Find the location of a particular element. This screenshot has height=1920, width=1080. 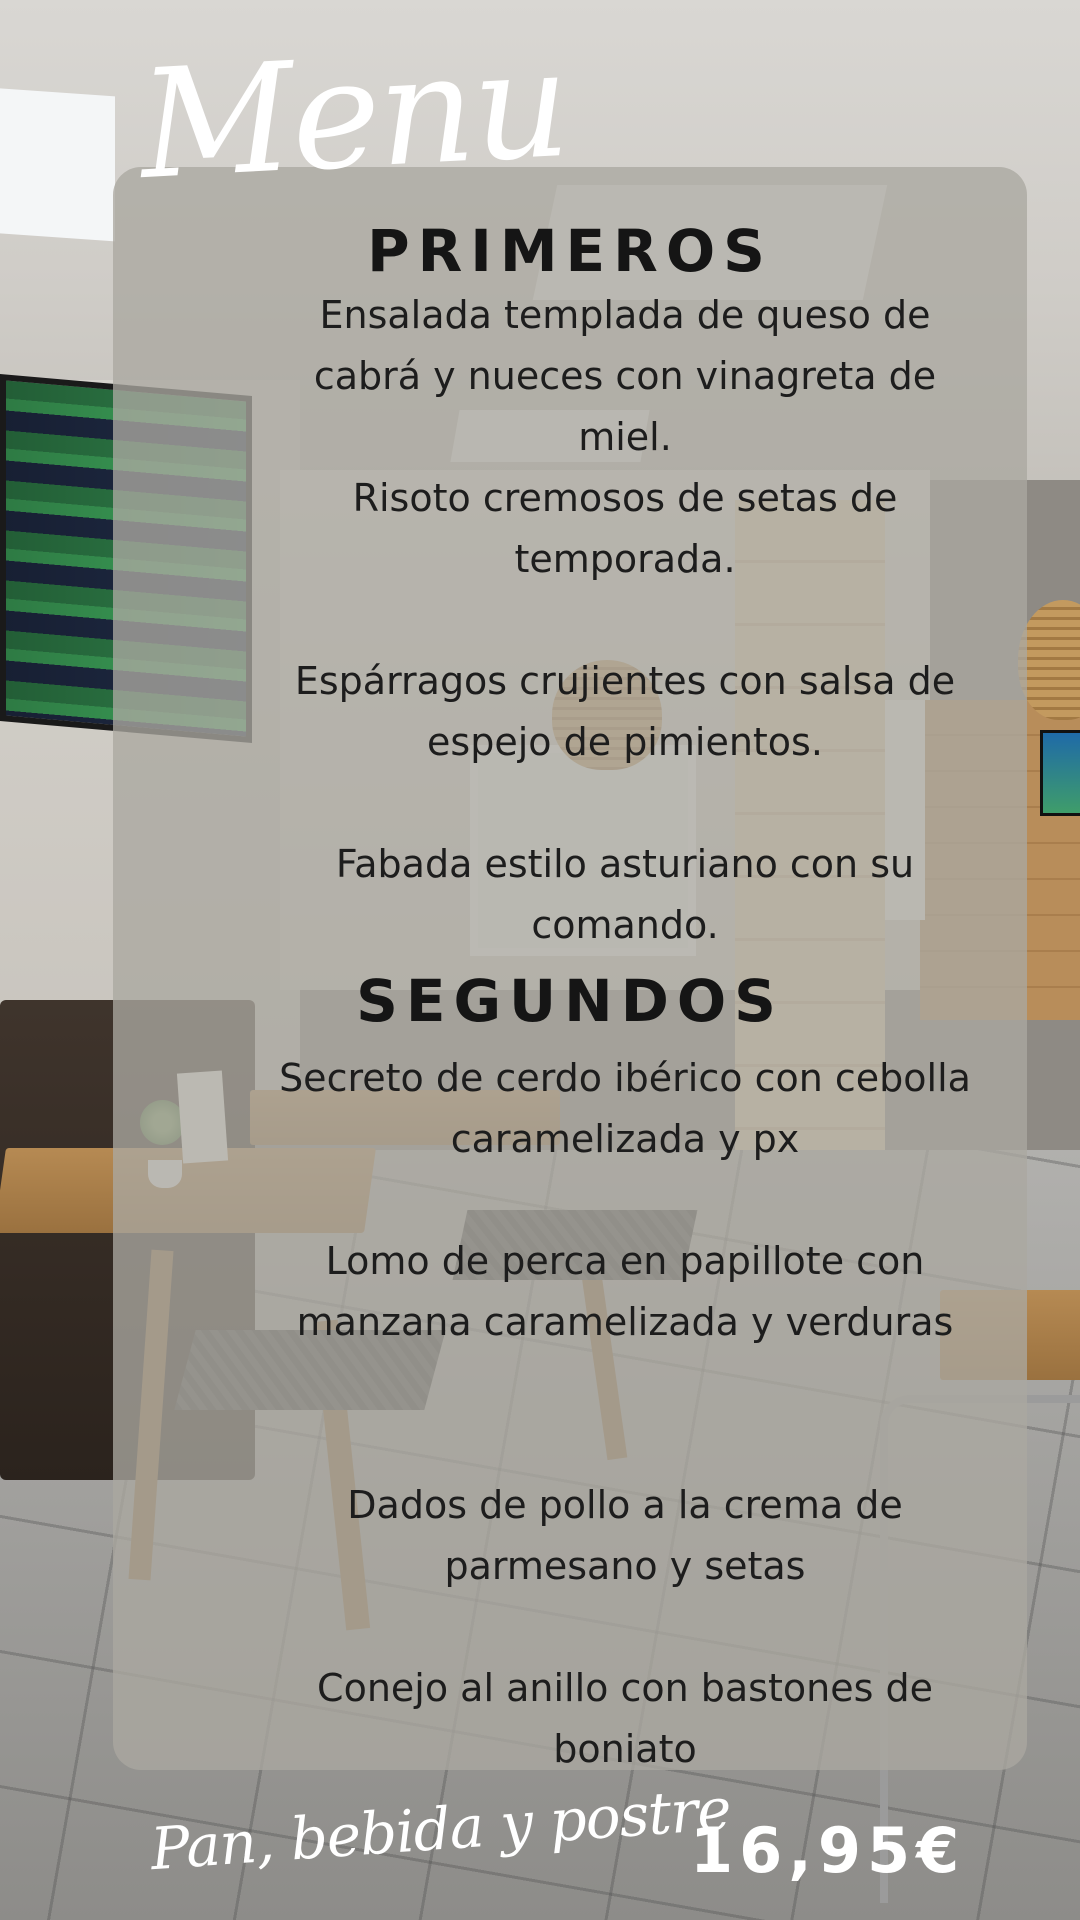

dish-item: Conejo al anillo con bastones de boniato is located at coordinates (625, 1718).